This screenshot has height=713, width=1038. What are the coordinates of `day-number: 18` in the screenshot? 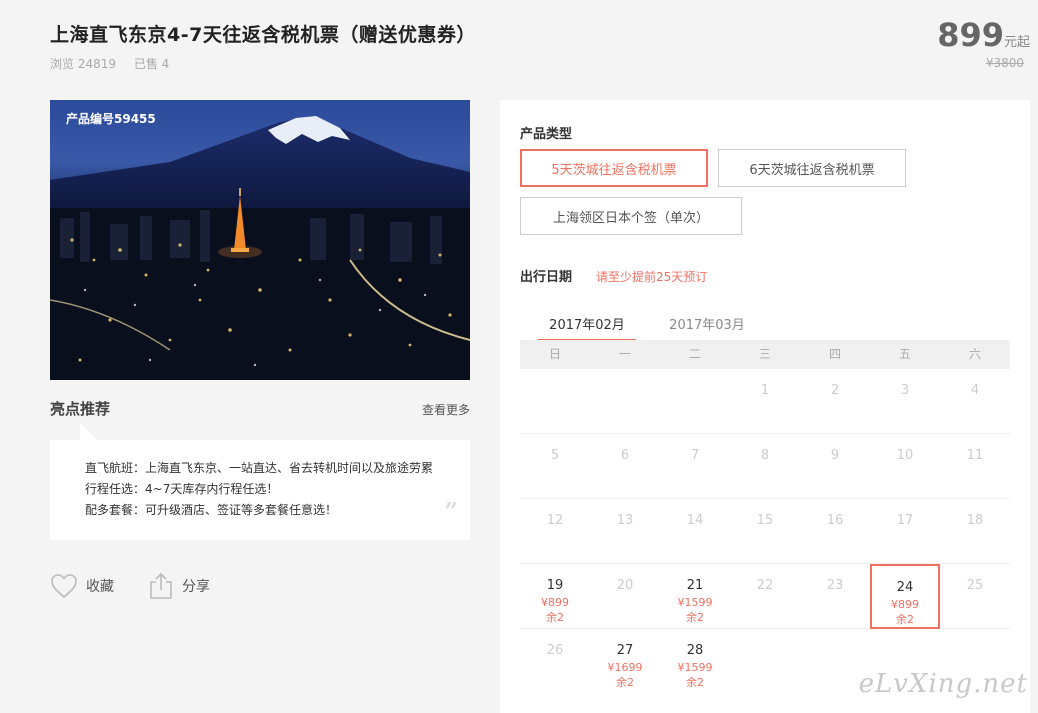 It's located at (975, 520).